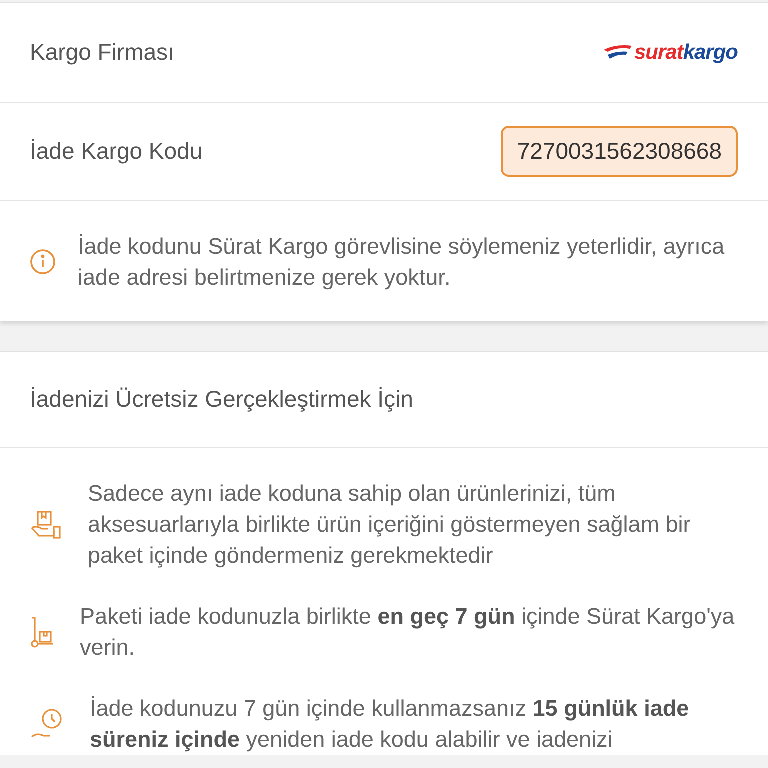 Image resolution: width=768 pixels, height=768 pixels. Describe the element at coordinates (102, 52) in the screenshot. I see `field-label: Kargo Firması` at that location.